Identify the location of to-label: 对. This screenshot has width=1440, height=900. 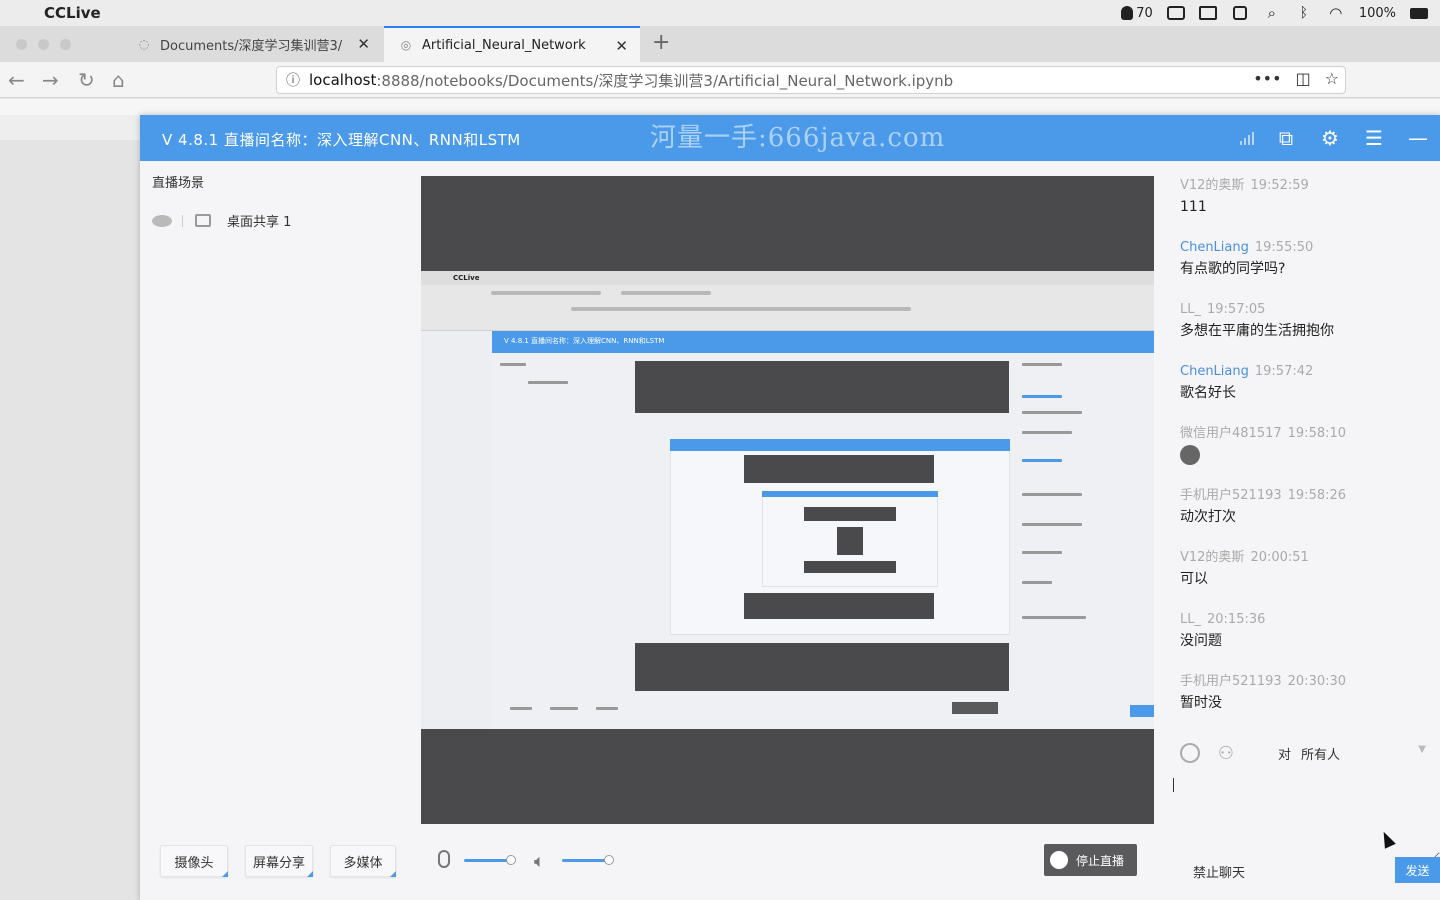
(1285, 755).